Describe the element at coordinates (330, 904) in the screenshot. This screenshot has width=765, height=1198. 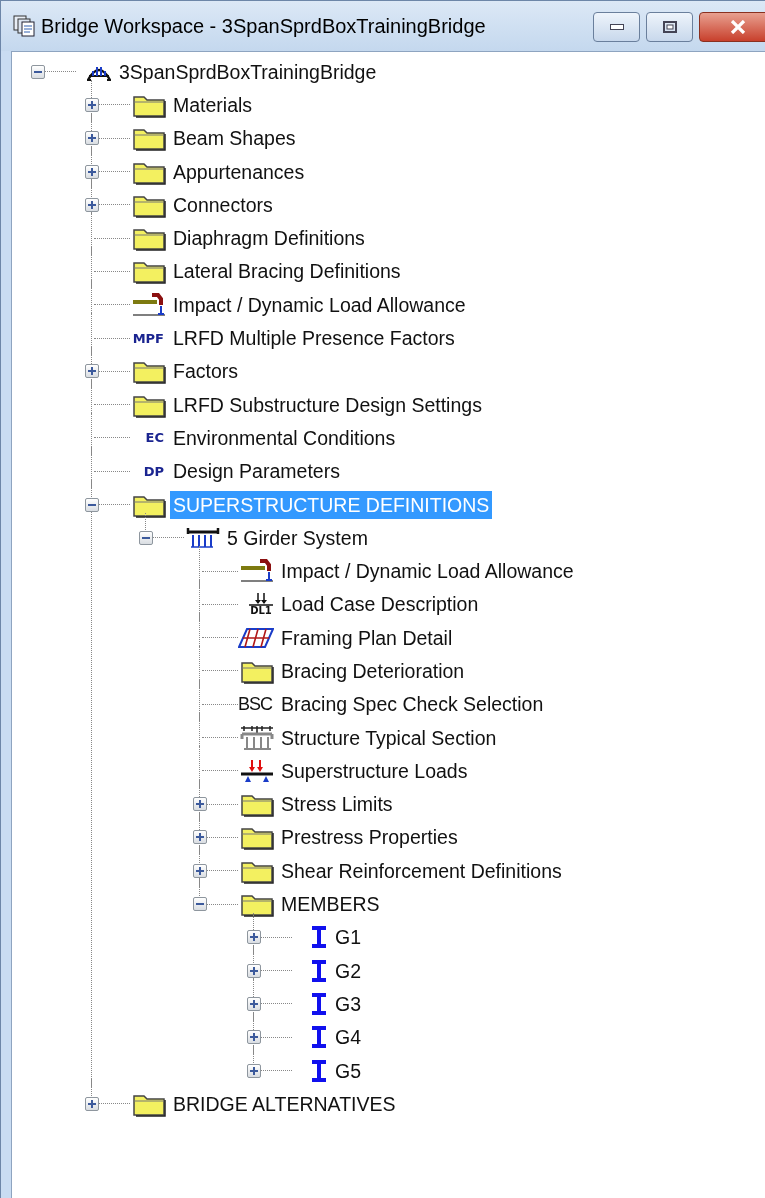
I see `tree-item: MEMBERS` at that location.